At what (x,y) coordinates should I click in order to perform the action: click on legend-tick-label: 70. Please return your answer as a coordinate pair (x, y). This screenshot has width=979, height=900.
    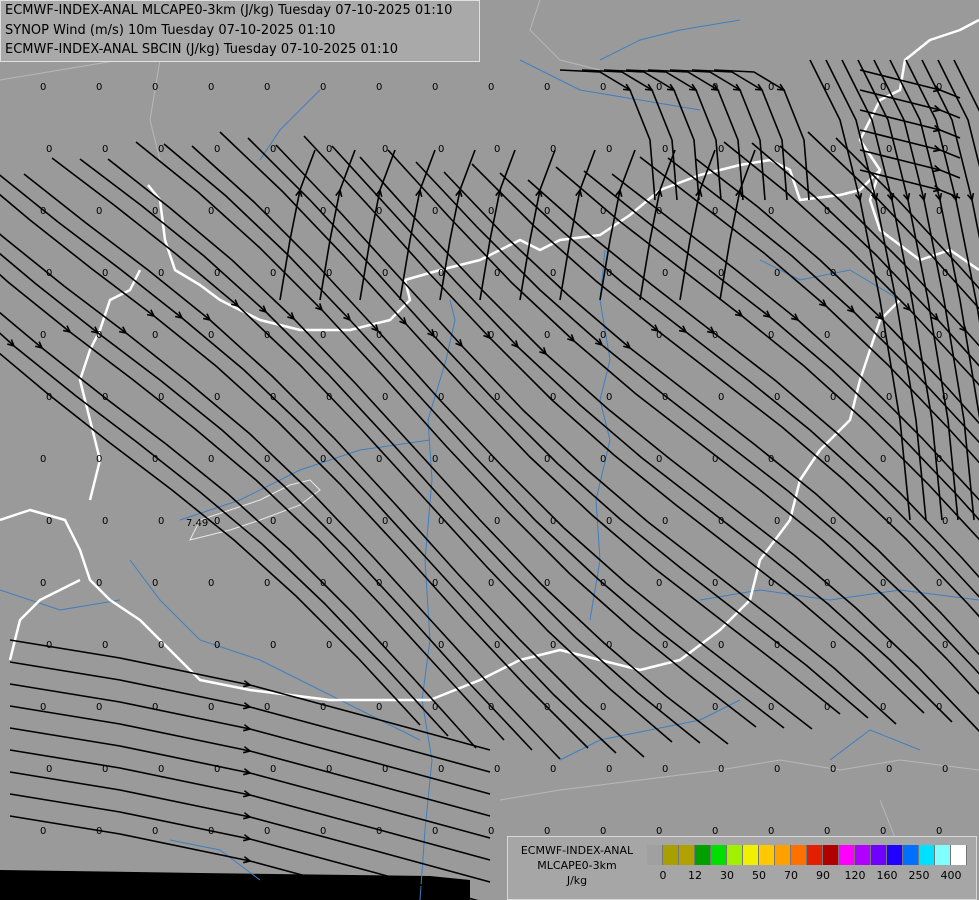
    Looking at the image, I should click on (791, 875).